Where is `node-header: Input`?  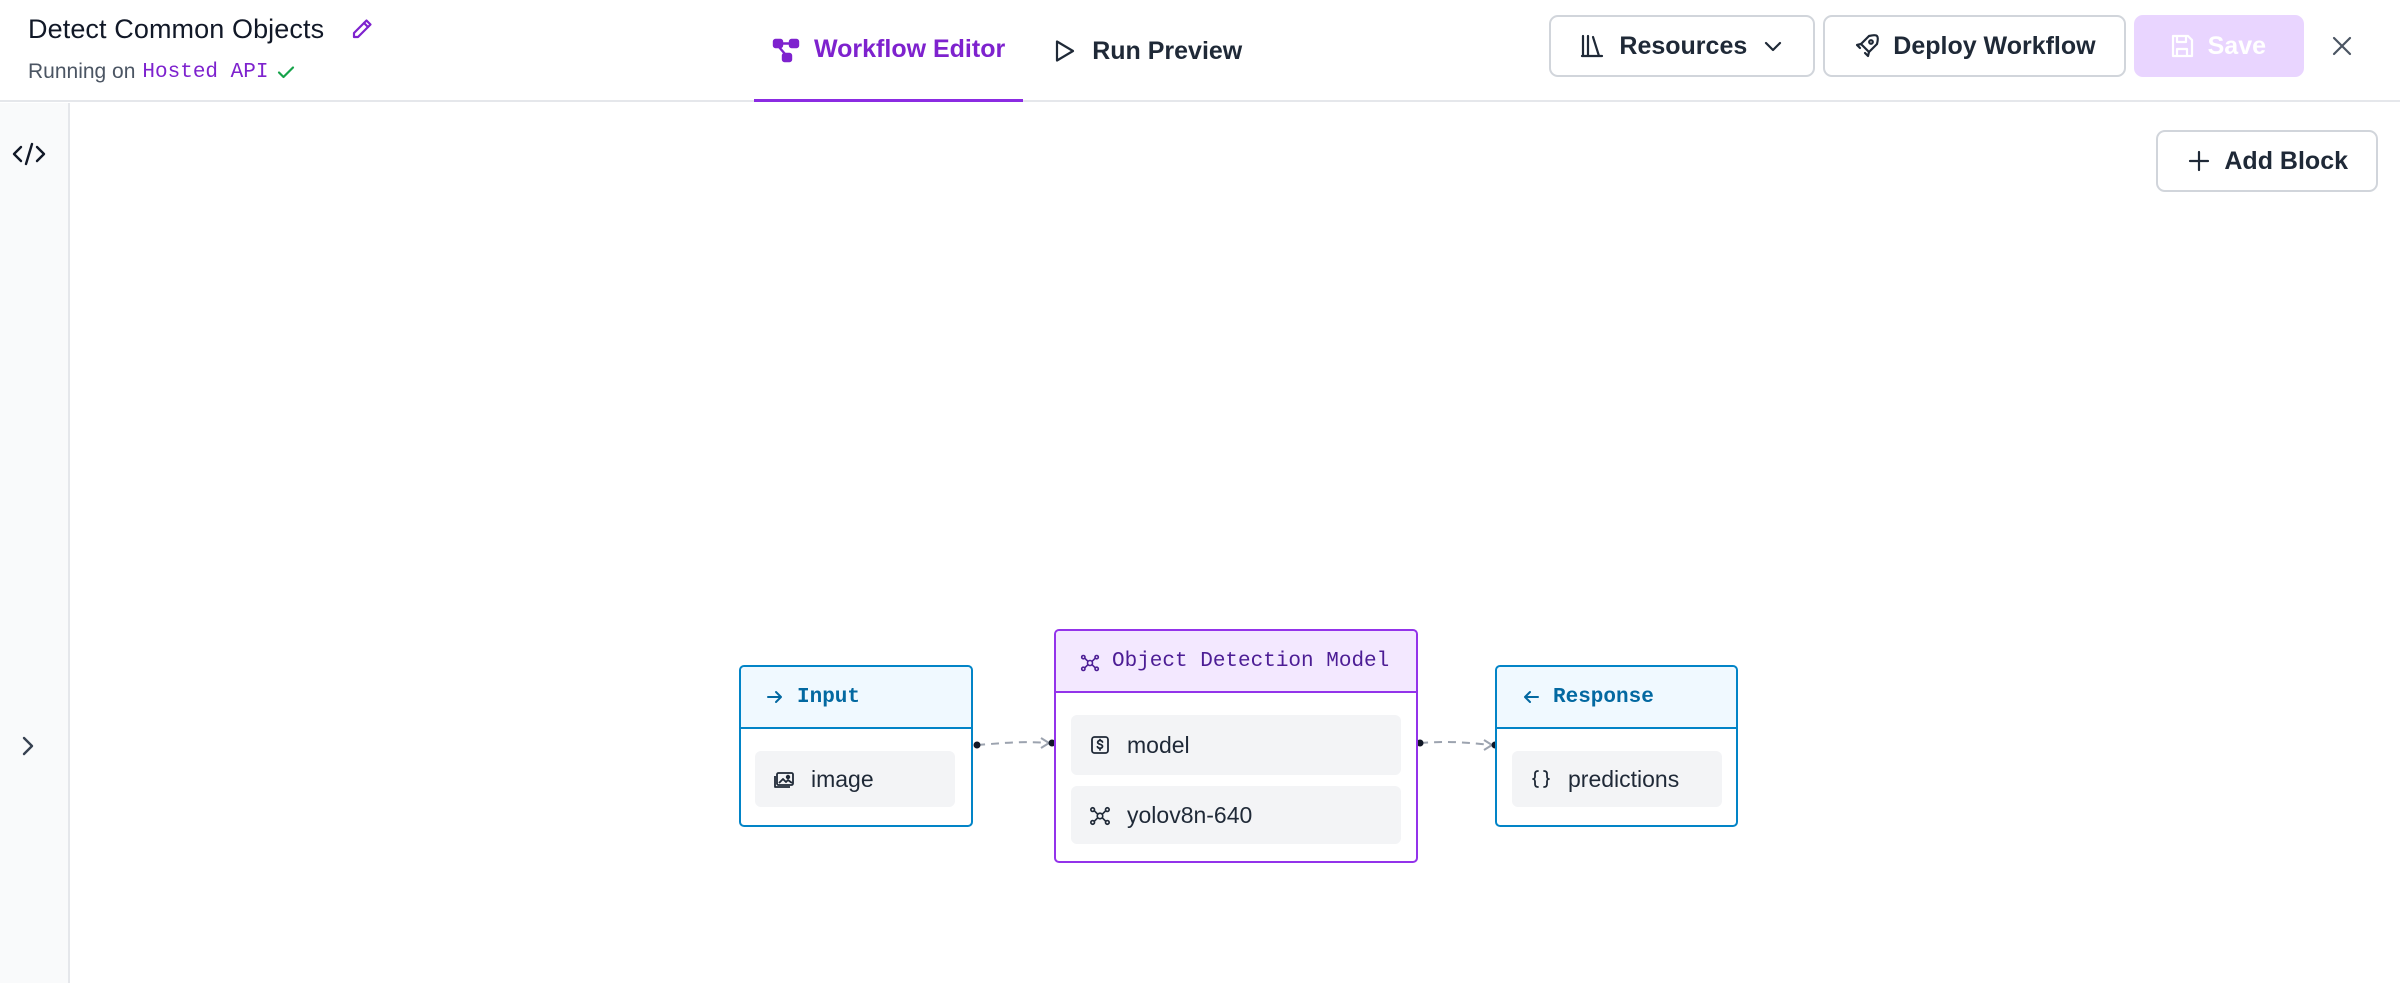 node-header: Input is located at coordinates (856, 698).